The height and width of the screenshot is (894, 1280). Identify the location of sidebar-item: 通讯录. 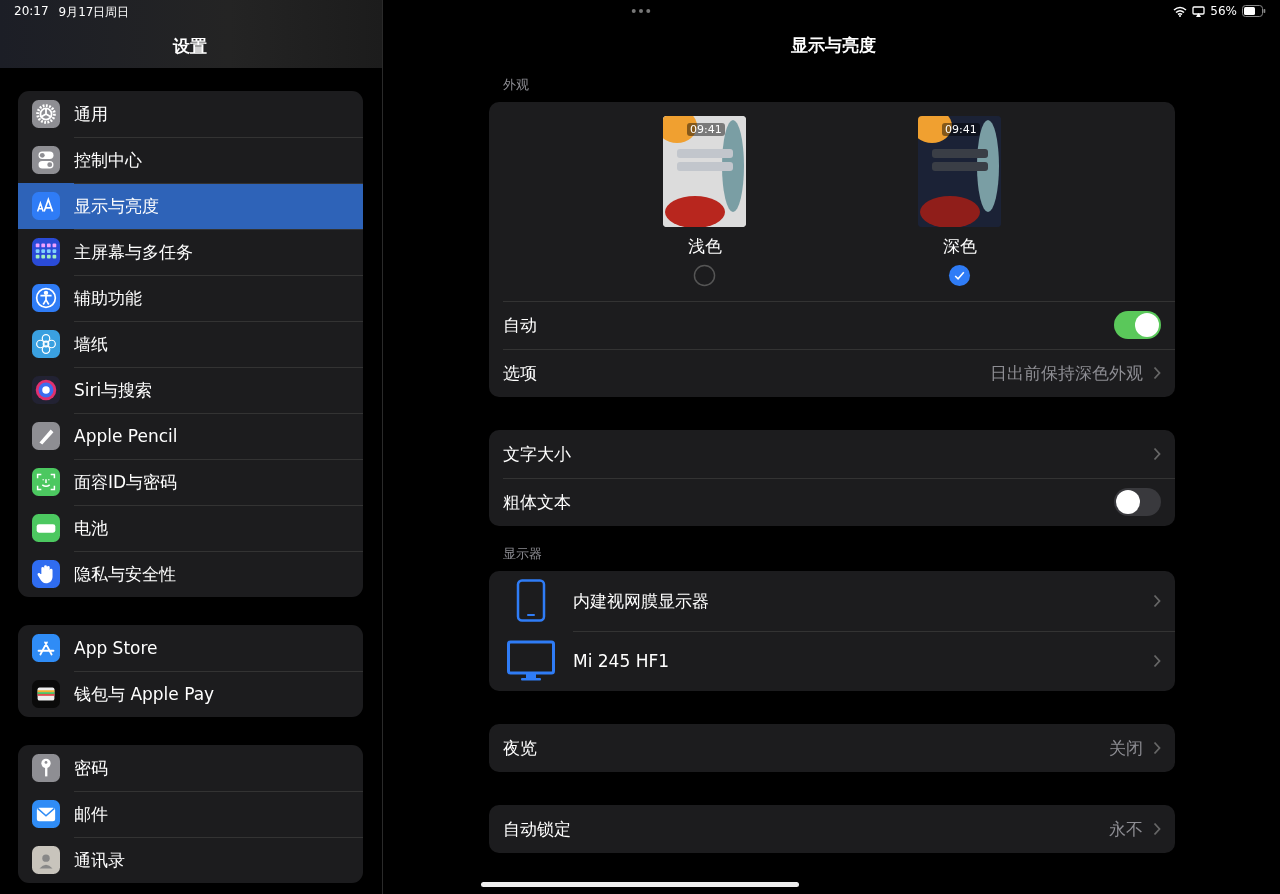
(190, 860).